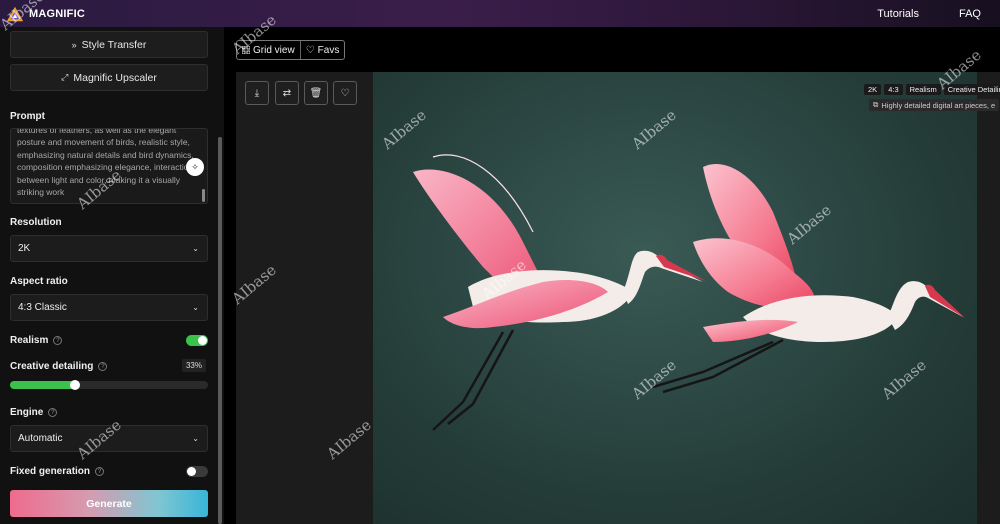 The width and height of the screenshot is (1000, 524). Describe the element at coordinates (970, 14) in the screenshot. I see `nav-faq: FAQ` at that location.